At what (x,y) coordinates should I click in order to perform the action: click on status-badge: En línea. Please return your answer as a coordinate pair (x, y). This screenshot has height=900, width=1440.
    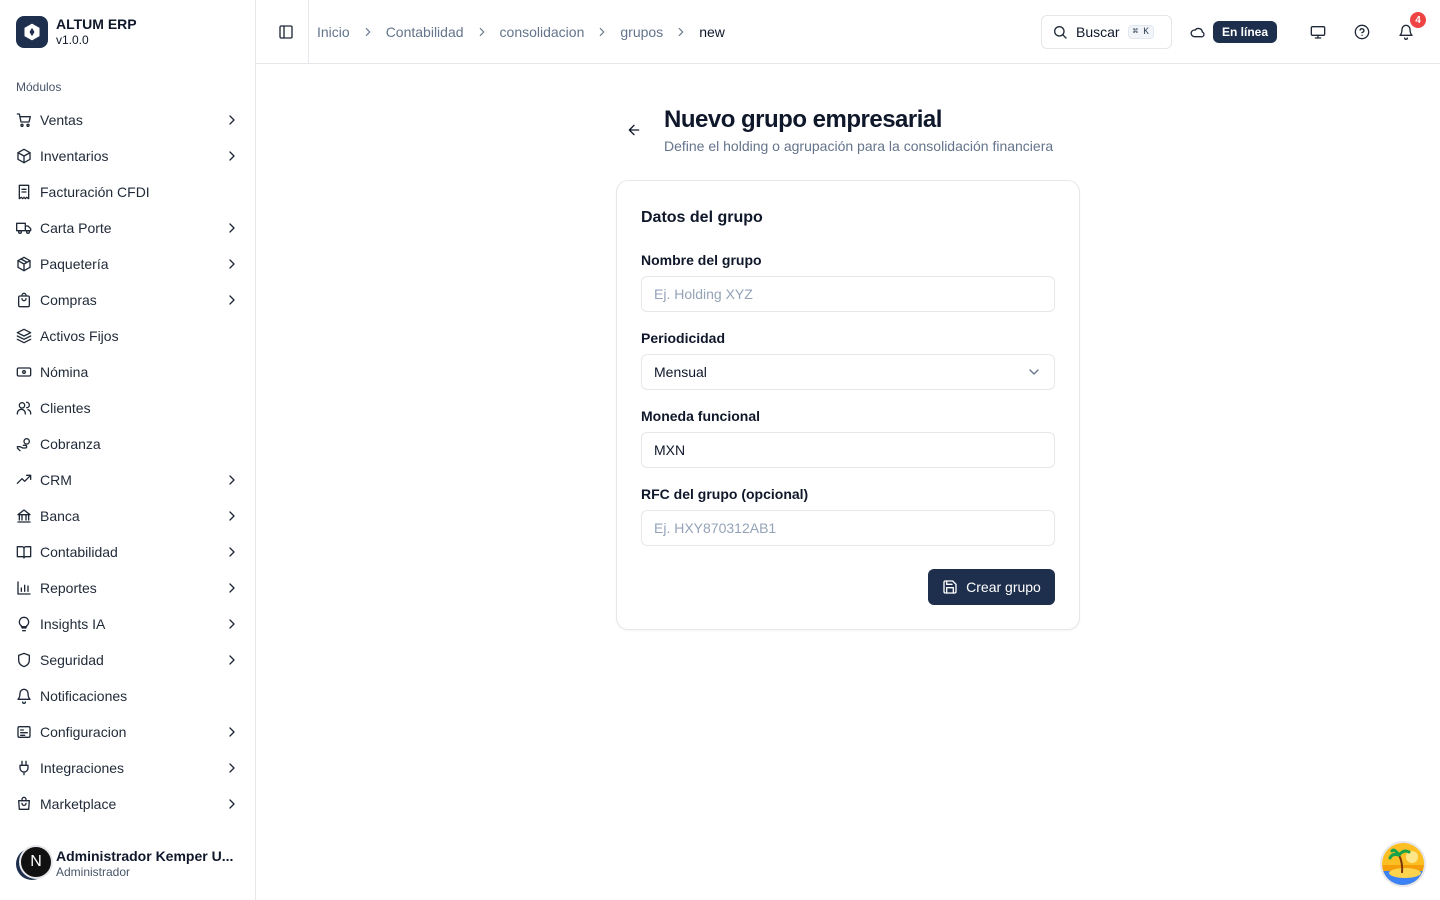
    Looking at the image, I should click on (1245, 32).